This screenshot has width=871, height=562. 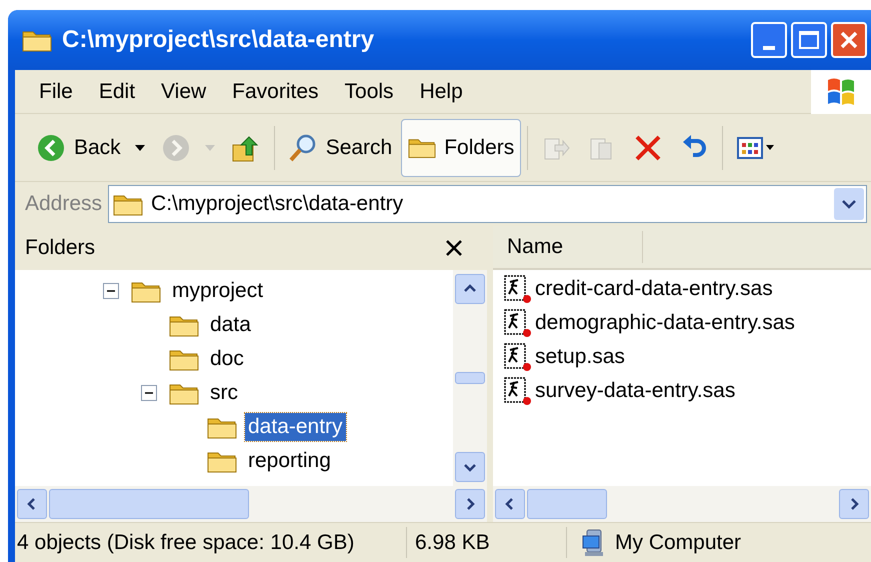 What do you see at coordinates (678, 543) in the screenshot?
I see `status-text: My Computer` at bounding box center [678, 543].